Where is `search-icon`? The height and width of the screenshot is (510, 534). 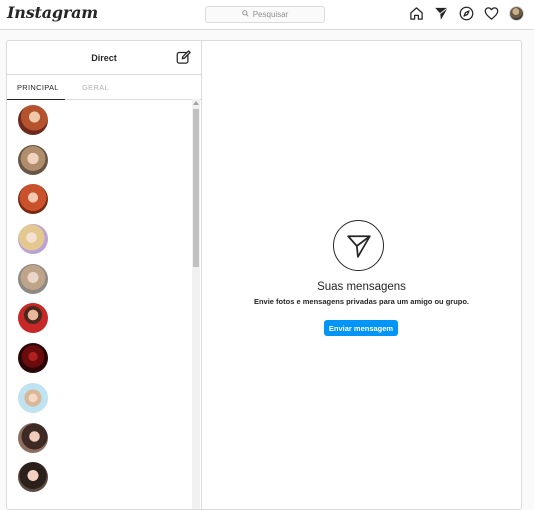
search-icon is located at coordinates (245, 14).